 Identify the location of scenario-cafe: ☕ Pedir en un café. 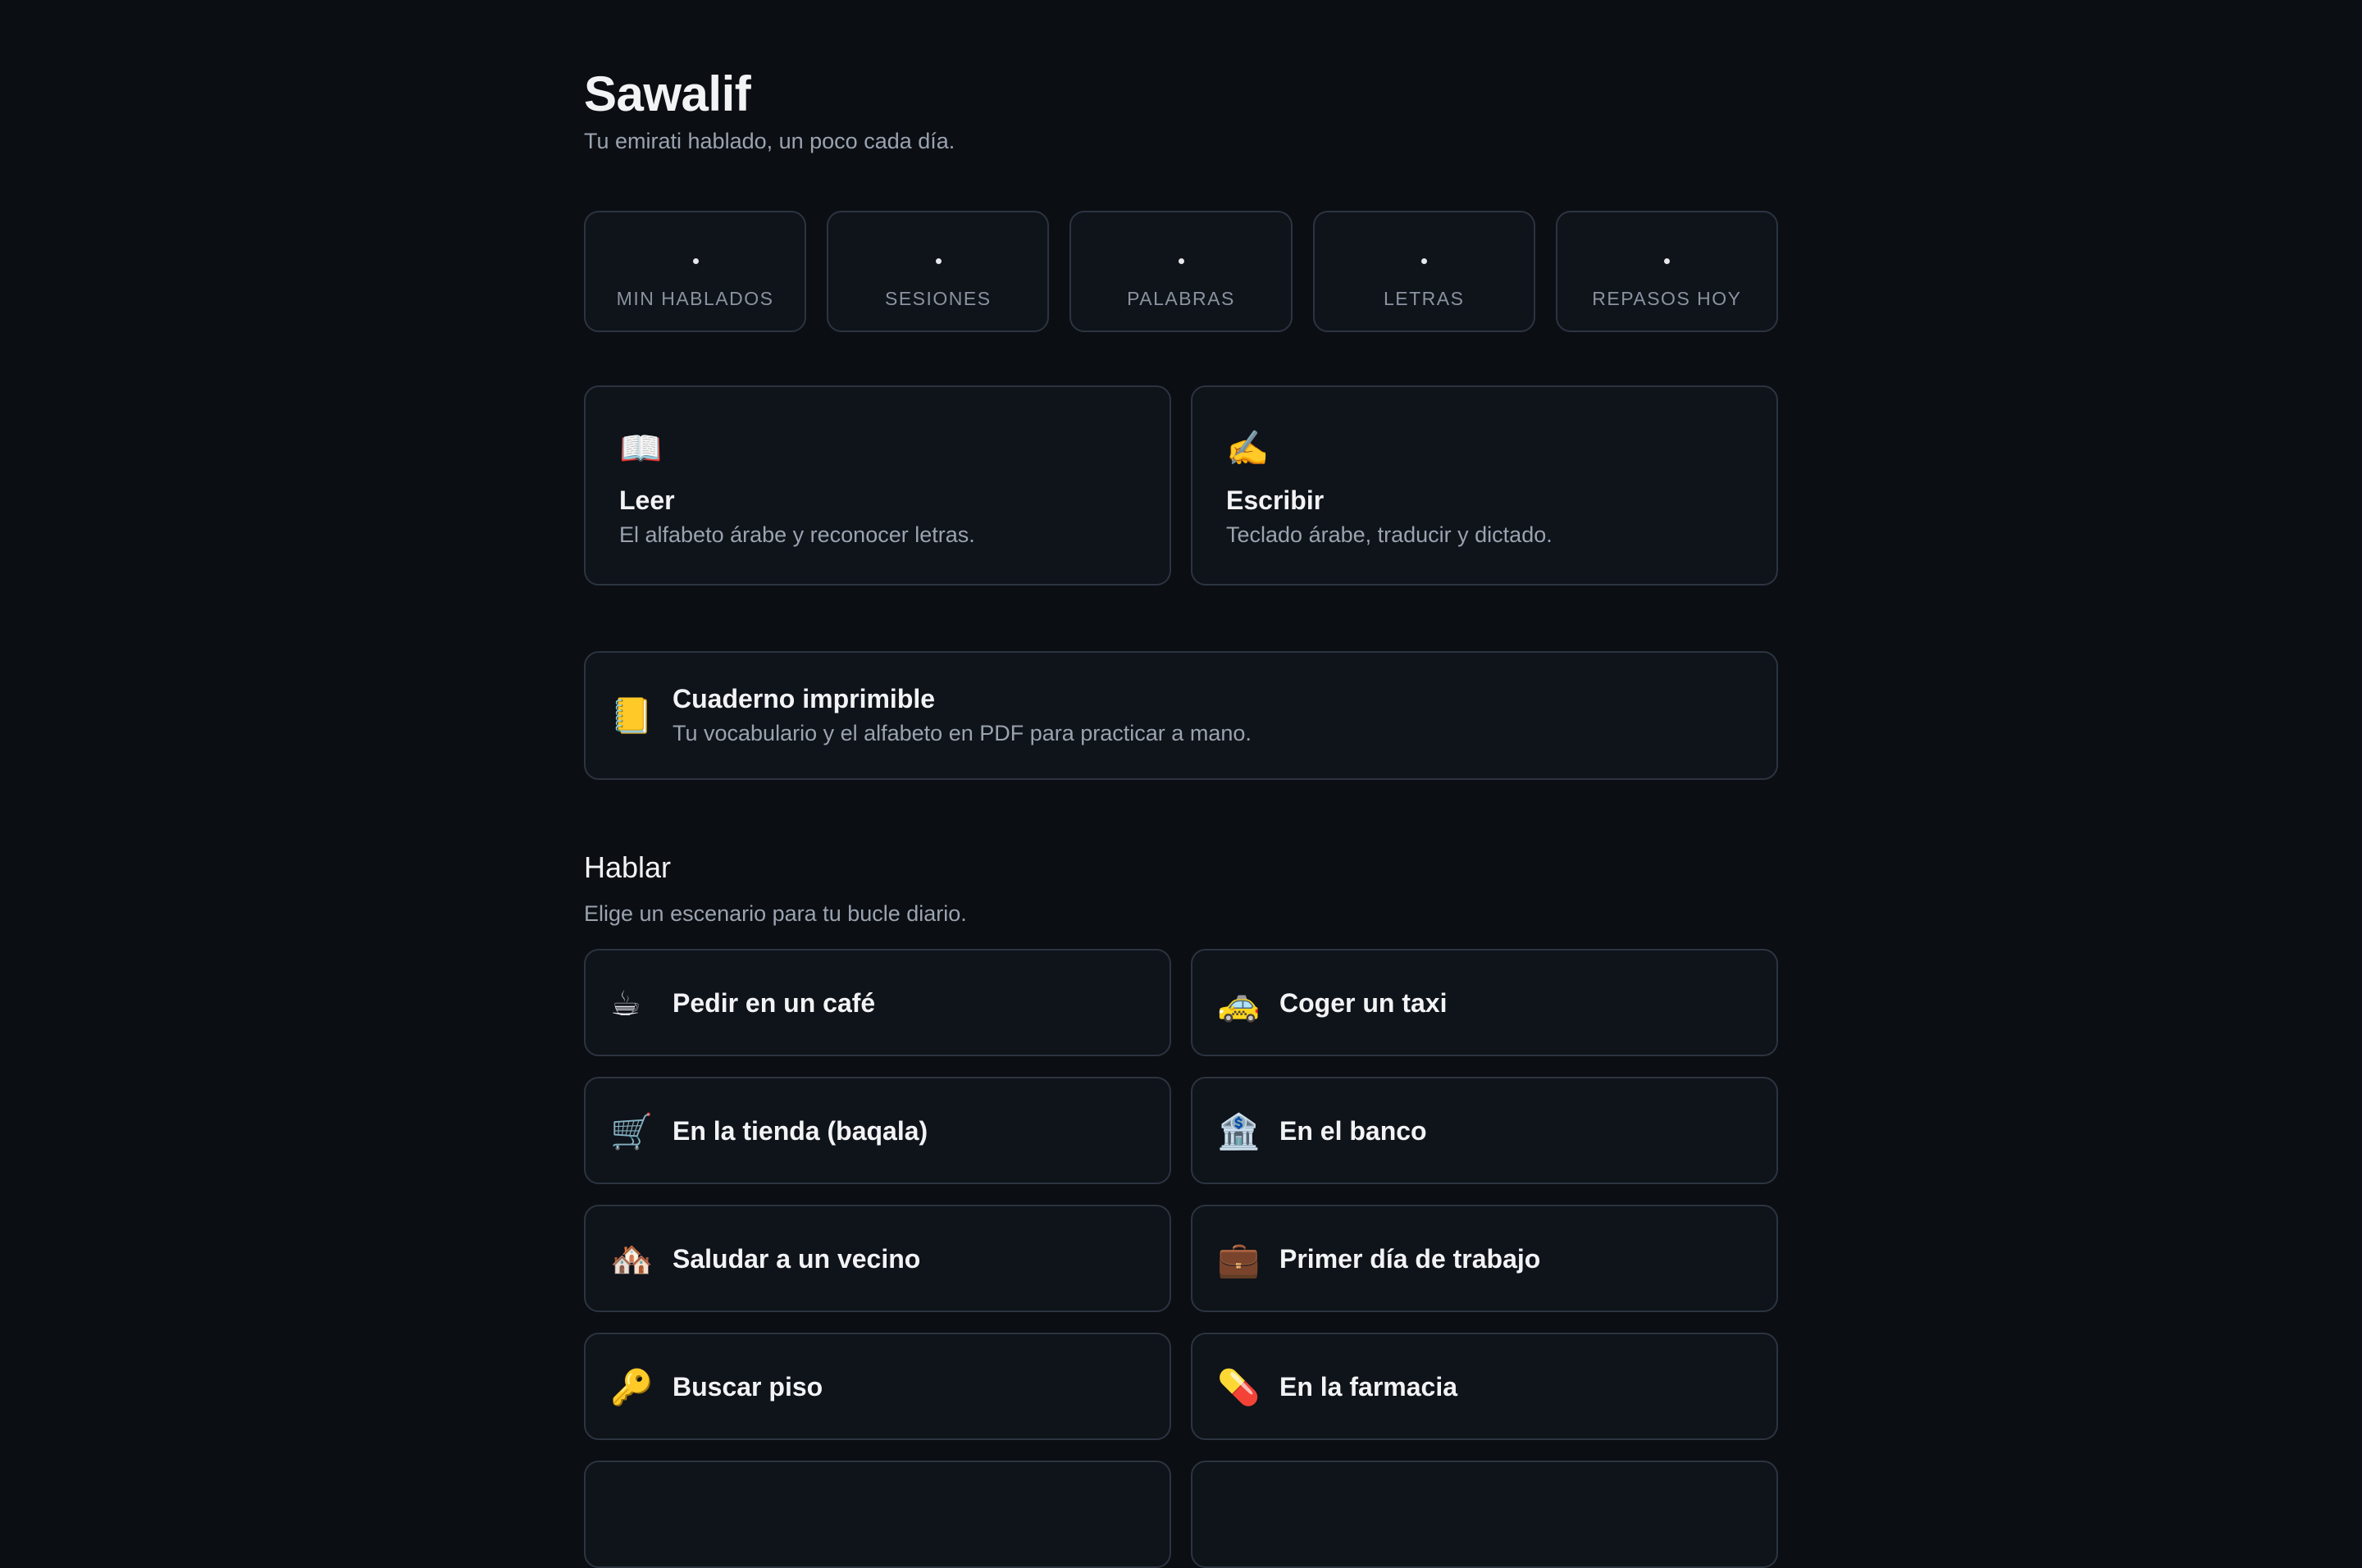
(878, 1002).